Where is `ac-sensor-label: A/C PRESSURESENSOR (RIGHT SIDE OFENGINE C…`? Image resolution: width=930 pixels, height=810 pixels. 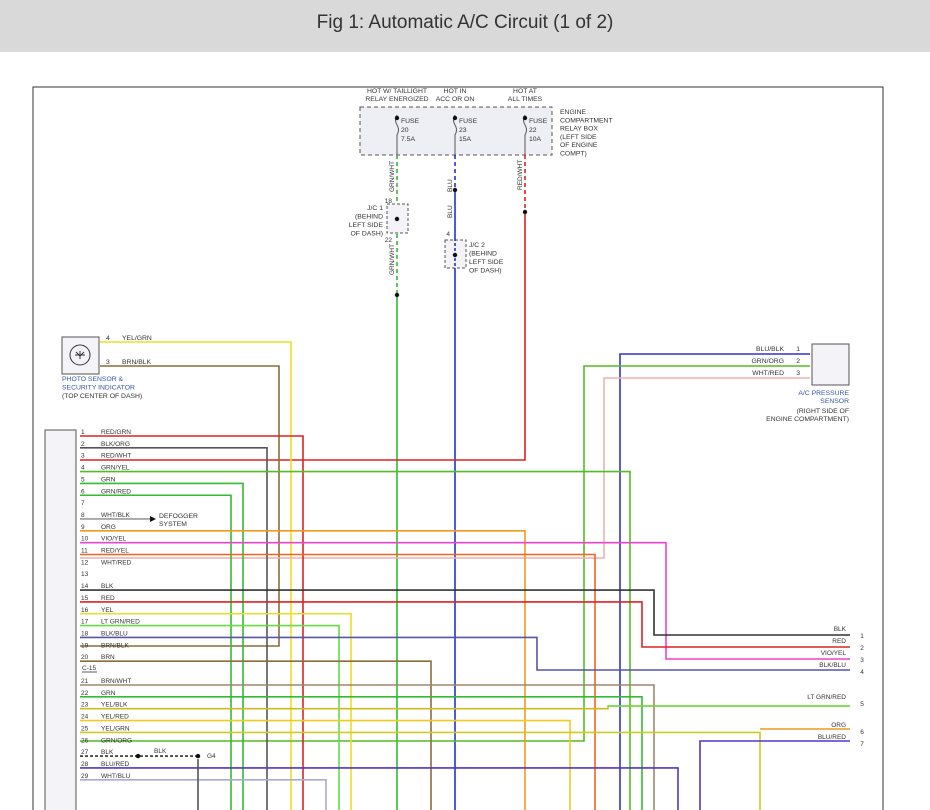
ac-sensor-label: A/C PRESSURESENSOR (RIGHT SIDE OFENGINE C… is located at coordinates (807, 406).